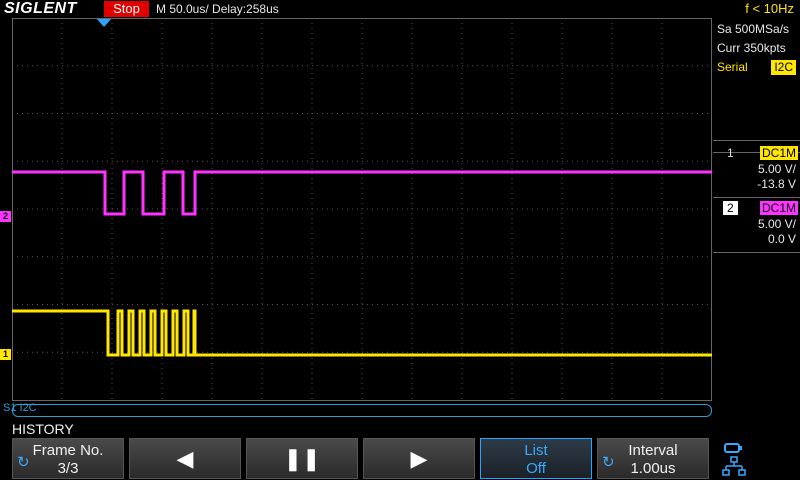 The height and width of the screenshot is (480, 800). Describe the element at coordinates (653, 468) in the screenshot. I see `interval-value: 1.00us` at that location.